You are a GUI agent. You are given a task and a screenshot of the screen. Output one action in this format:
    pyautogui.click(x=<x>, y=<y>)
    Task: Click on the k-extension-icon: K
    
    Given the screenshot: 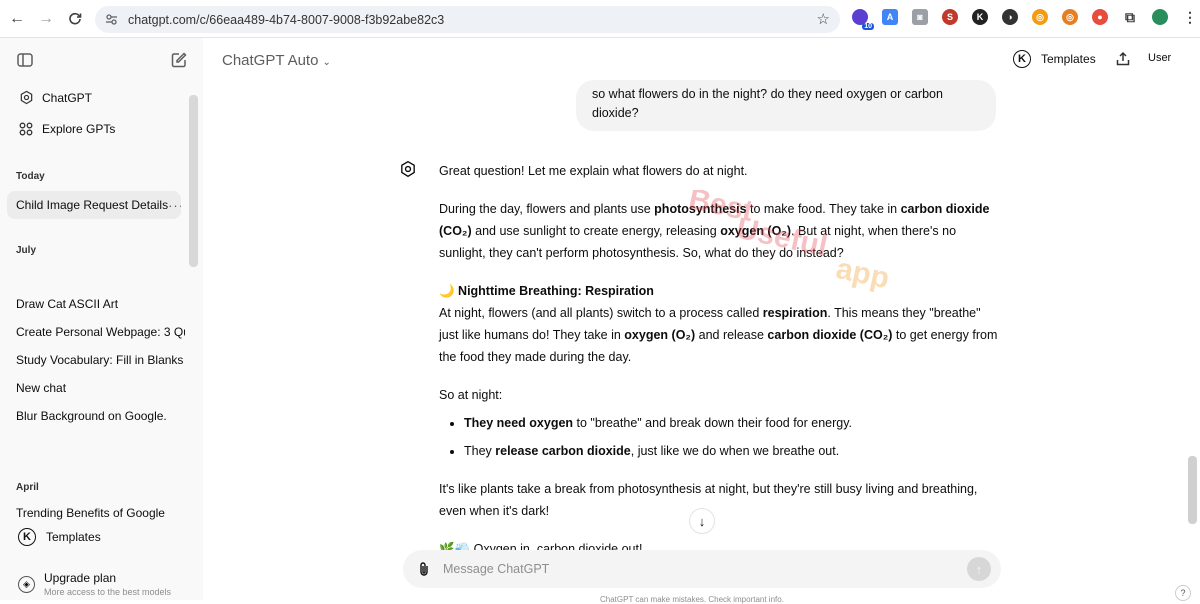 What is the action you would take?
    pyautogui.click(x=980, y=17)
    